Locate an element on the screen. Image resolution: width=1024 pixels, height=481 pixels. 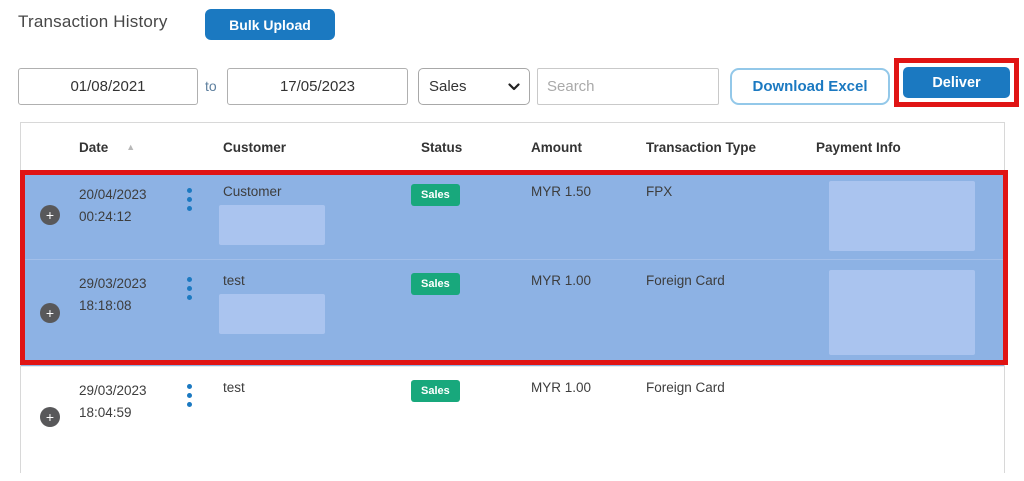
type-filter-value: Sales is located at coordinates (448, 86).